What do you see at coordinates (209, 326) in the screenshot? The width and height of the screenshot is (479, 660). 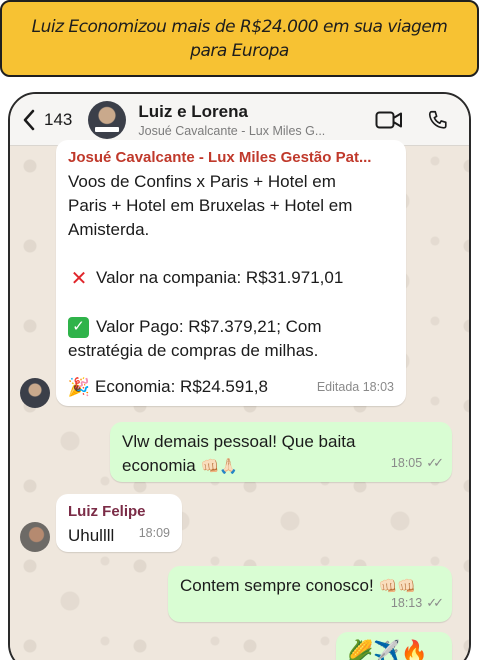 I see `paid-value-text: Valor Pago: R$7.379,21; Com` at bounding box center [209, 326].